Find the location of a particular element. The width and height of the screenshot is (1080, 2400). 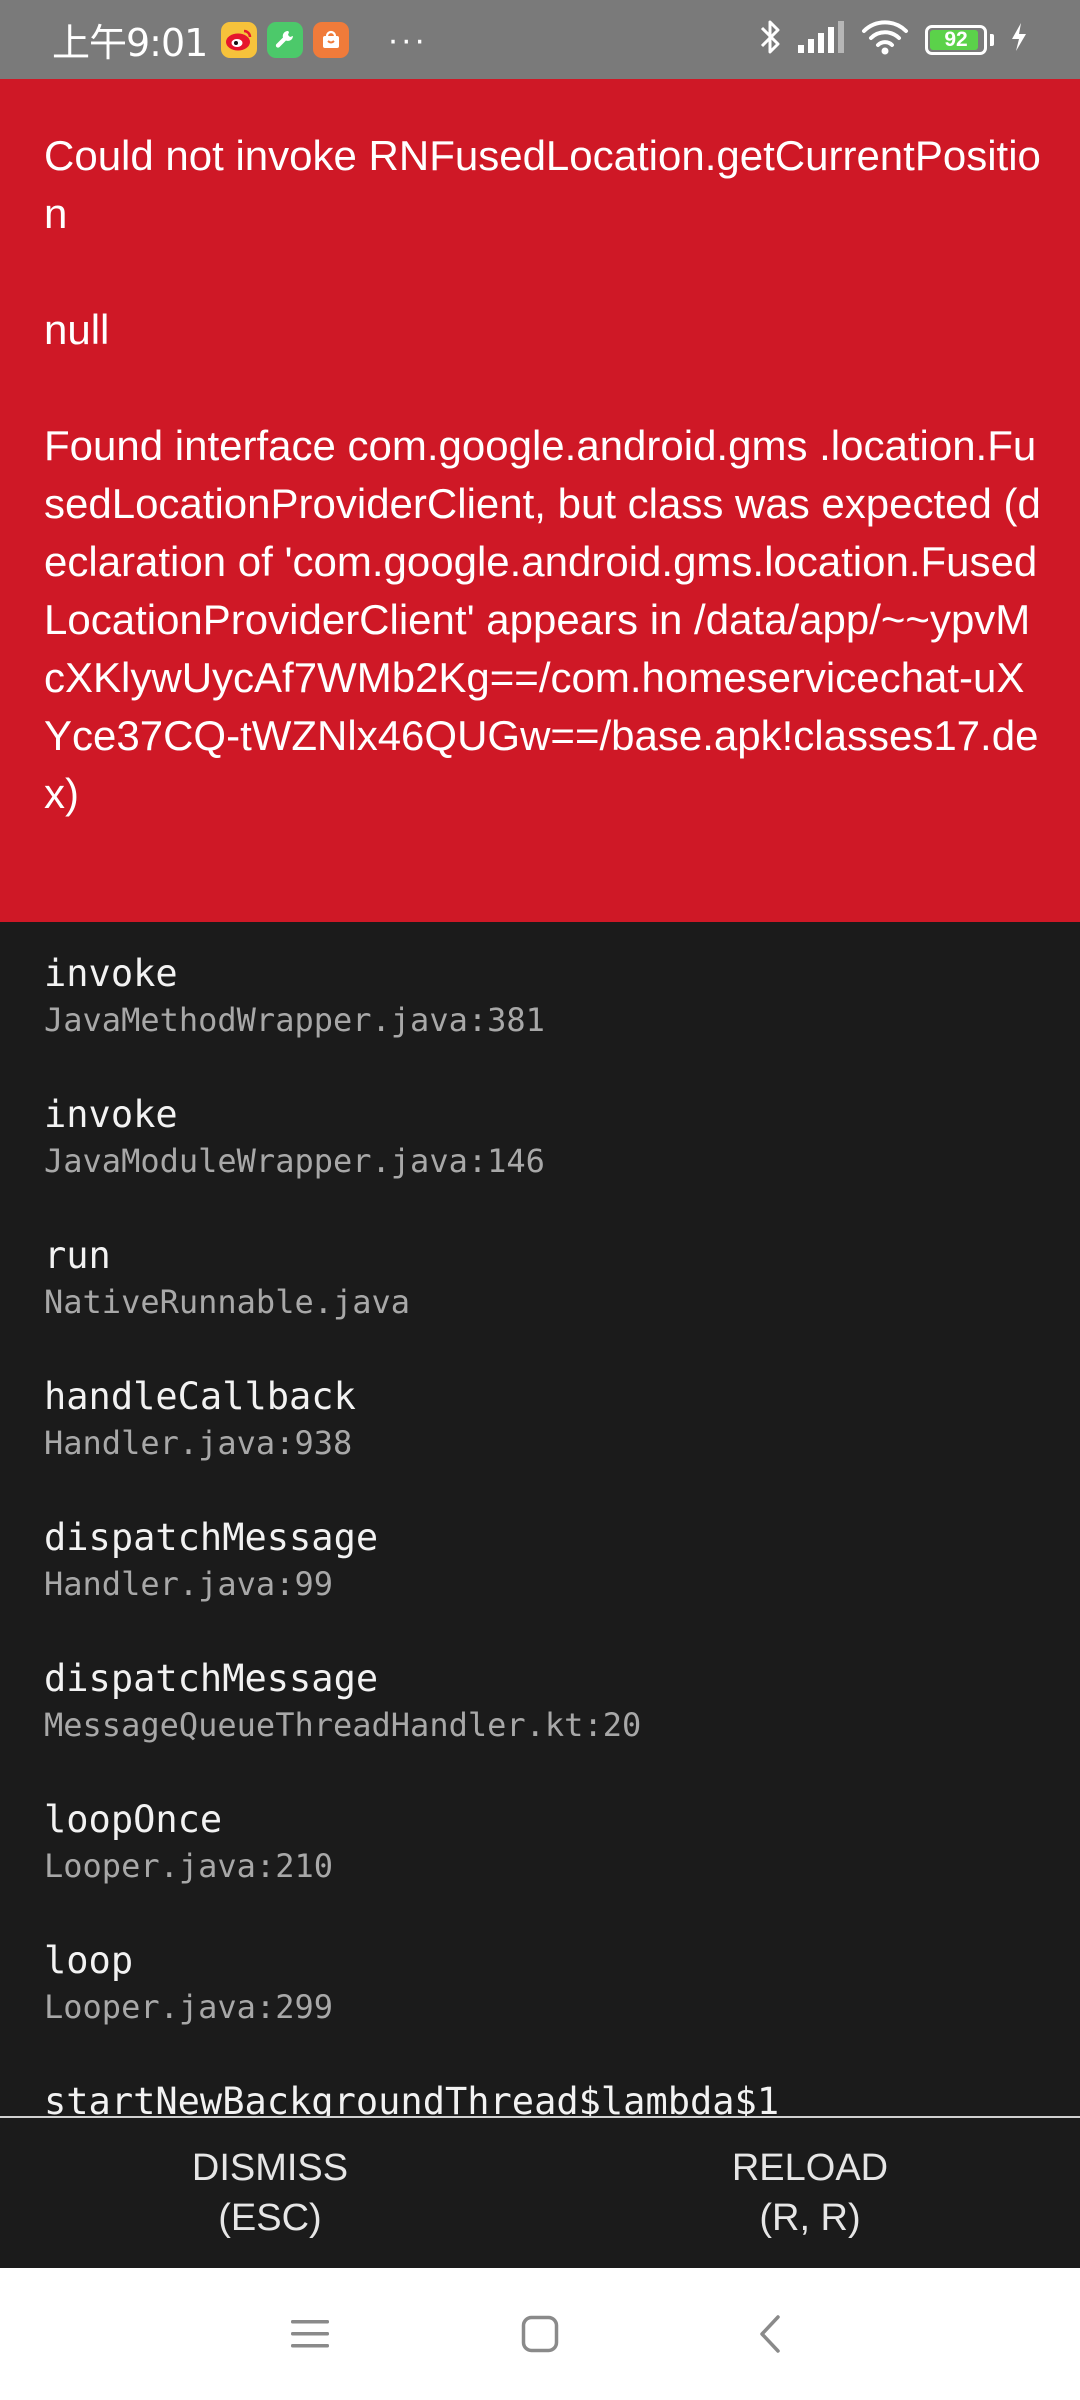

stack-frame: handleCallback Handler.java:938 is located at coordinates (562, 1443).